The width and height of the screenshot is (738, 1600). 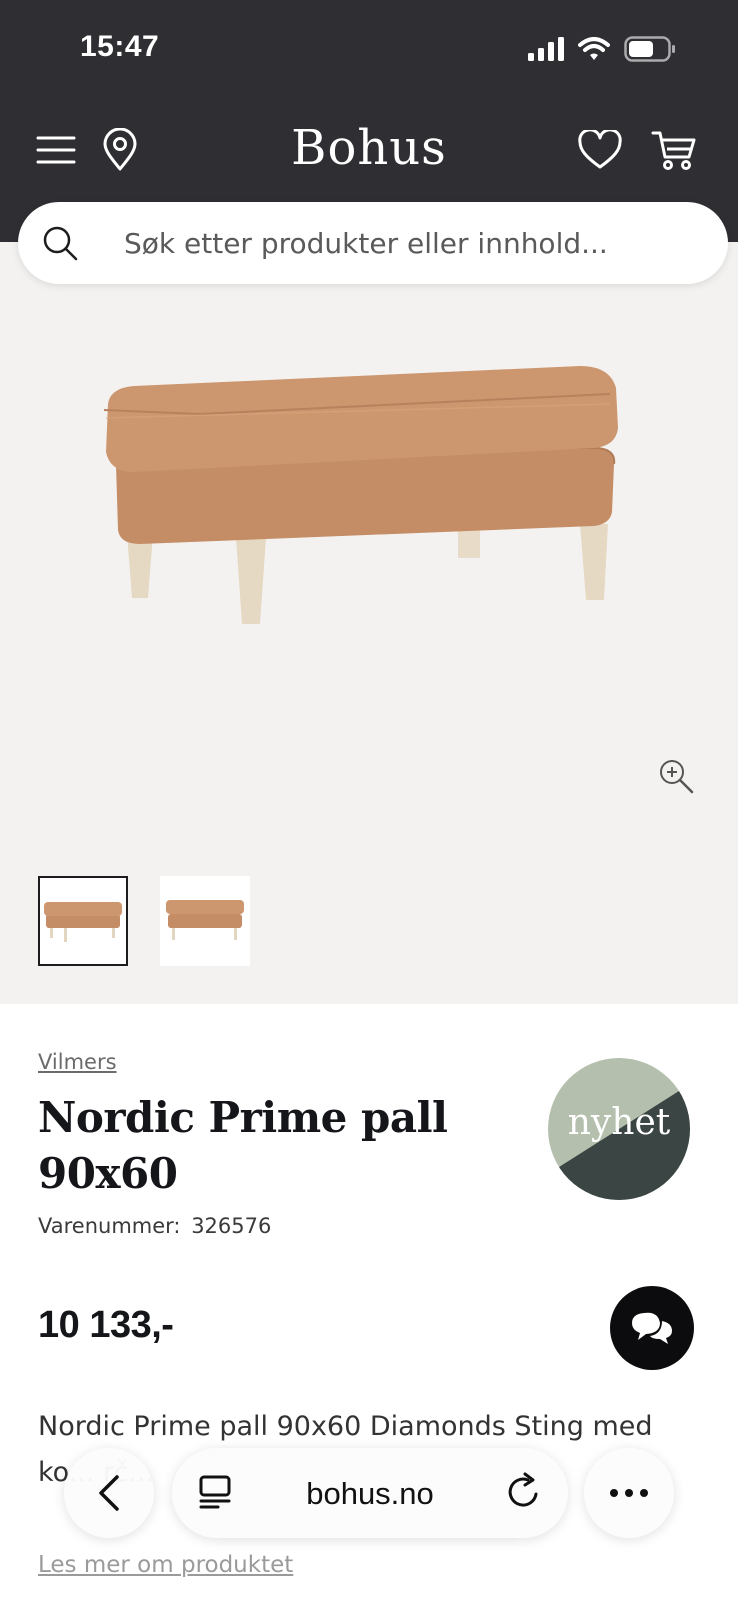 I want to click on chevron-left-icon, so click(x=109, y=1493).